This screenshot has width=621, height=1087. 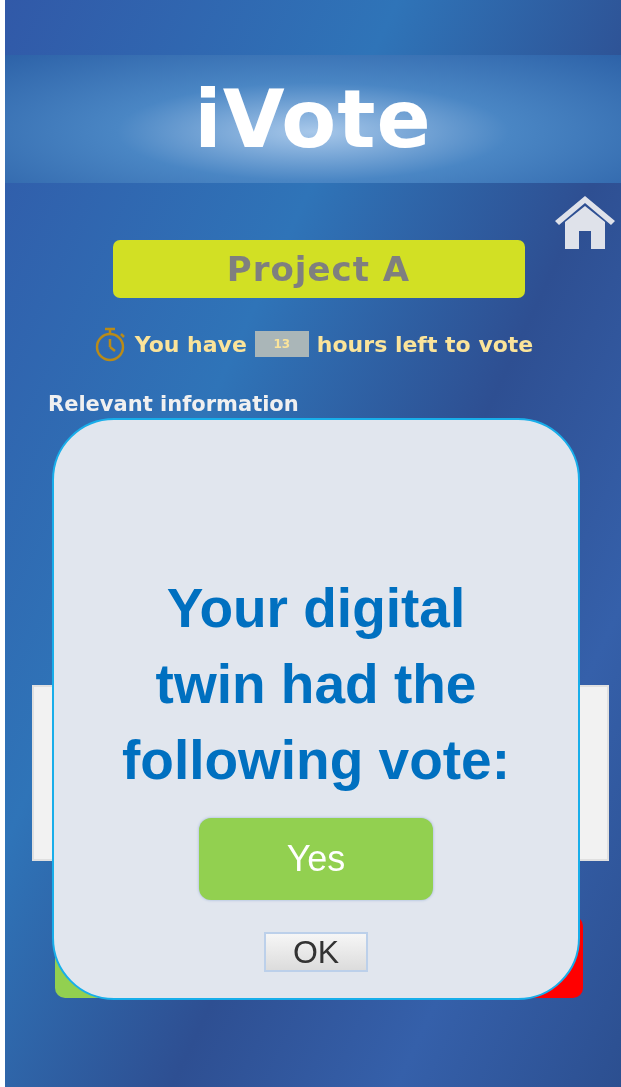 What do you see at coordinates (281, 344) in the screenshot?
I see `hours-field: 13` at bounding box center [281, 344].